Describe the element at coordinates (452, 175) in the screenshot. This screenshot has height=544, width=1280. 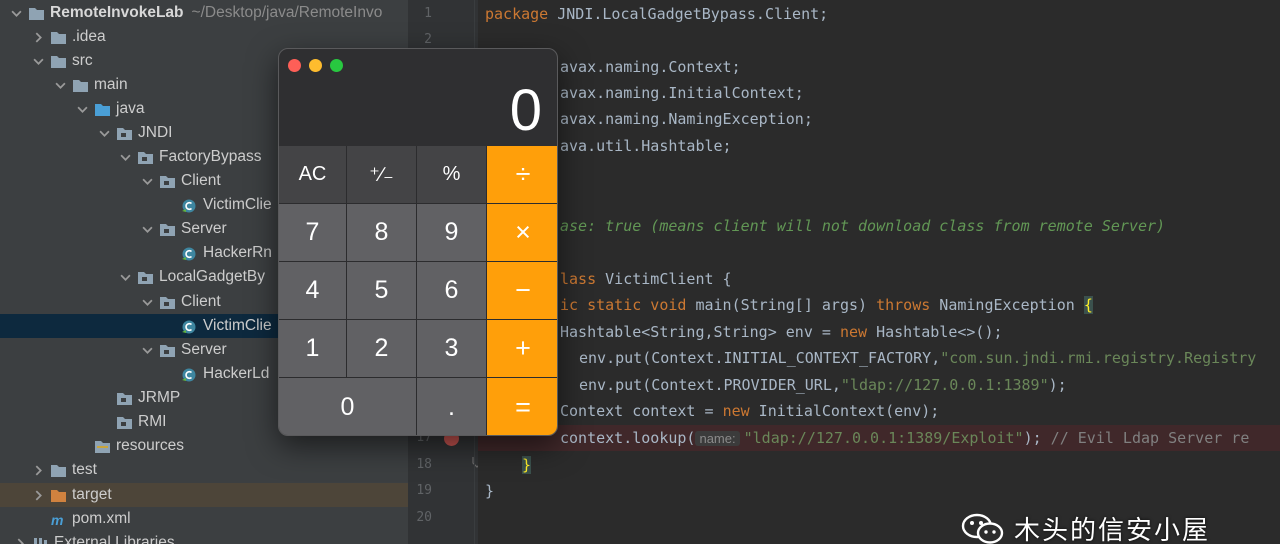
I see `percent-button: %` at that location.